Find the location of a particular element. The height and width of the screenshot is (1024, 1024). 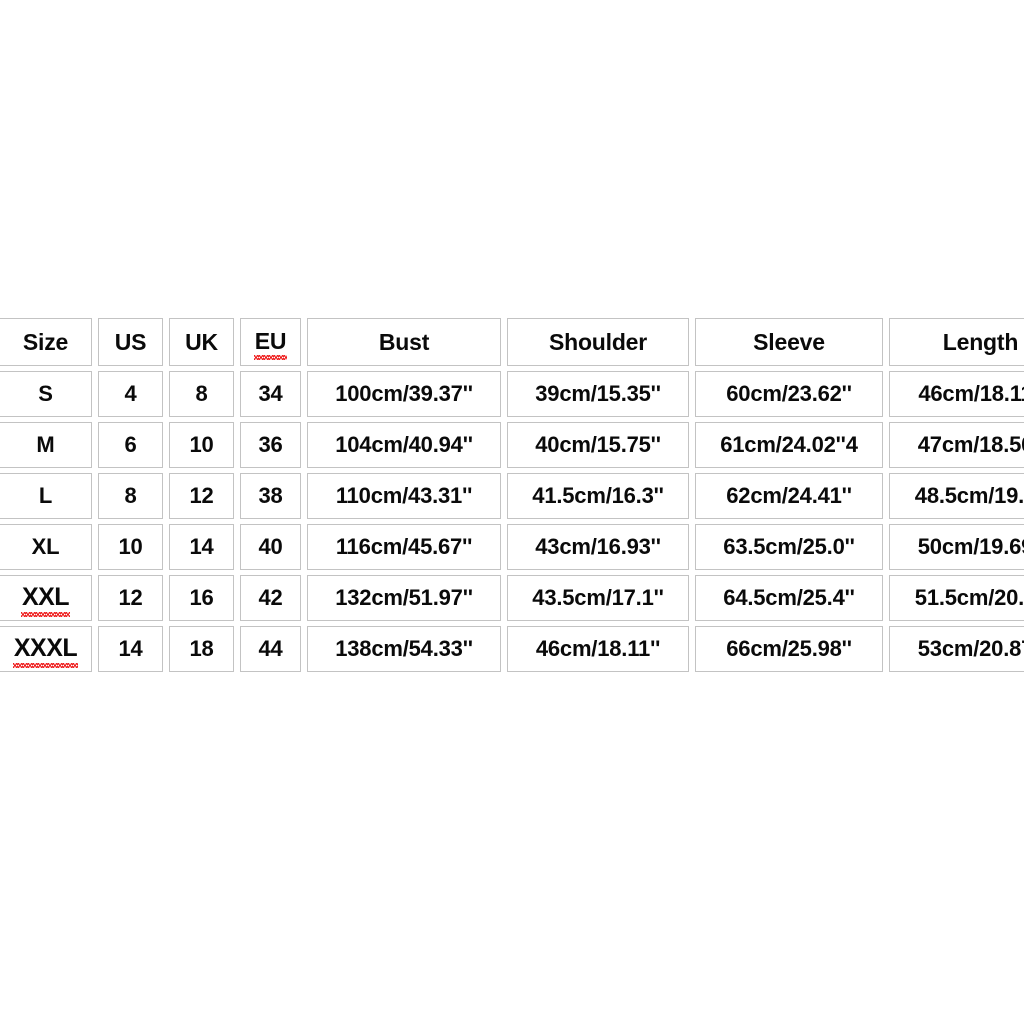

cell-eu: 34 is located at coordinates (270, 394).